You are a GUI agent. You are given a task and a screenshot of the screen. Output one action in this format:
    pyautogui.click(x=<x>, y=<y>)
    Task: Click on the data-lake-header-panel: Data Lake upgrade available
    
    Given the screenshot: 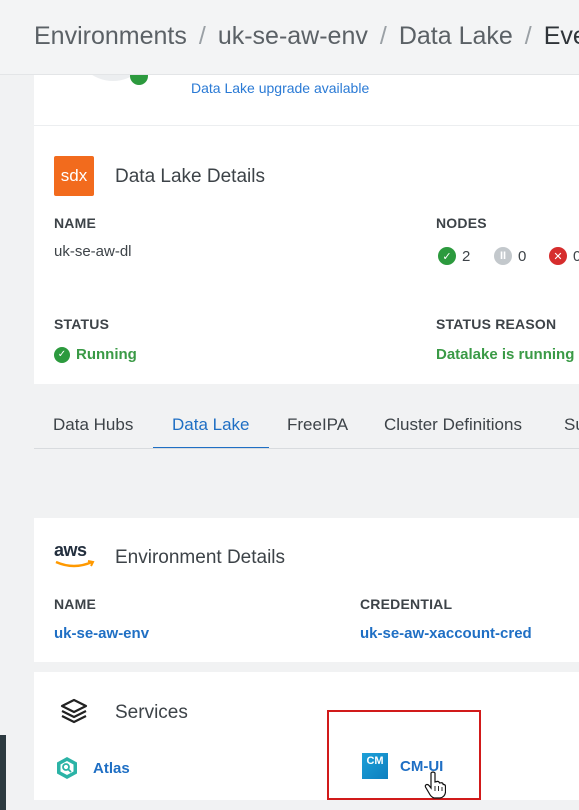 What is the action you would take?
    pyautogui.click(x=306, y=100)
    